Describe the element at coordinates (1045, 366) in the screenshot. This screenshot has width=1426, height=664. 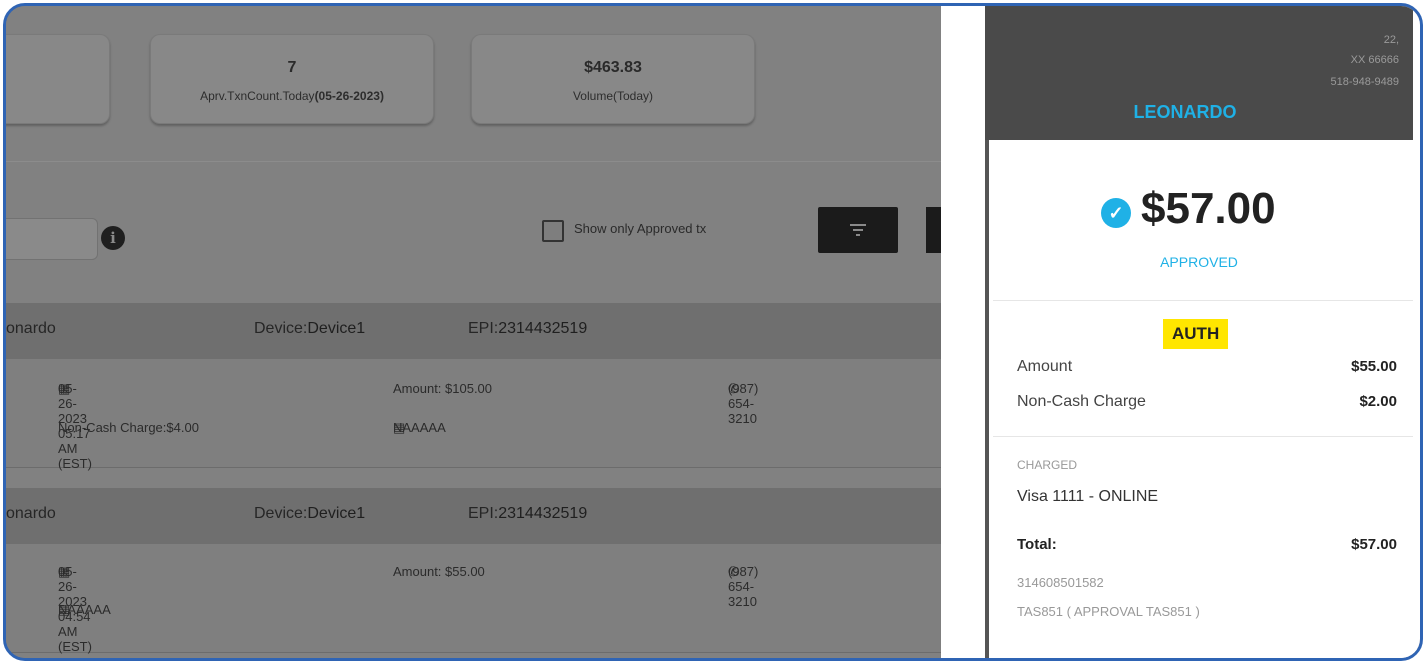
I see `amount-label: Amount` at that location.